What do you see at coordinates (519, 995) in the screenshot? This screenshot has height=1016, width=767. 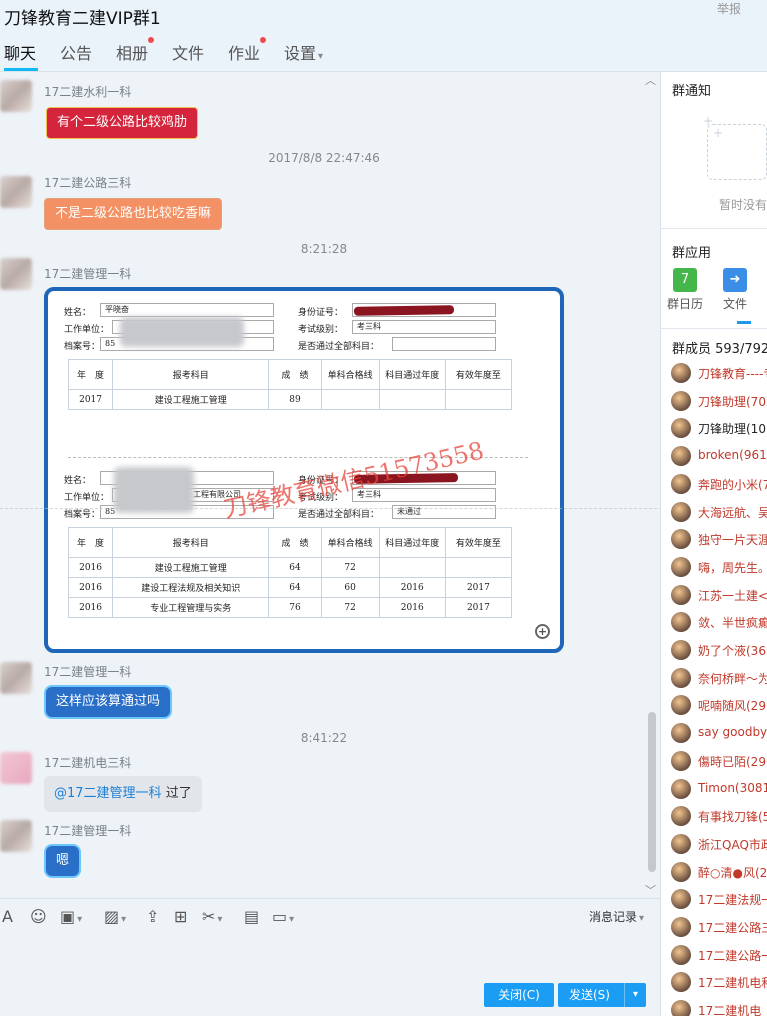 I see `close-button: 关闭(C)` at bounding box center [519, 995].